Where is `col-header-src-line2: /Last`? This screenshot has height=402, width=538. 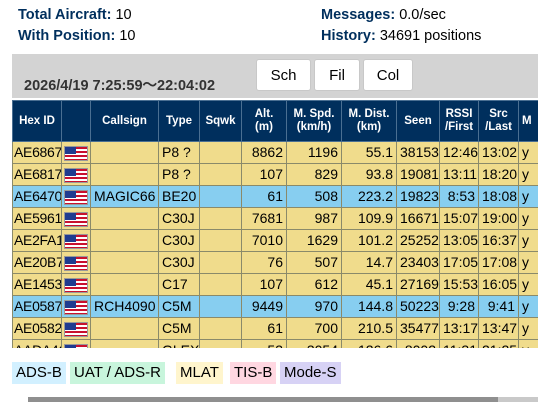
col-header-src-line2: /Last is located at coordinates (498, 127).